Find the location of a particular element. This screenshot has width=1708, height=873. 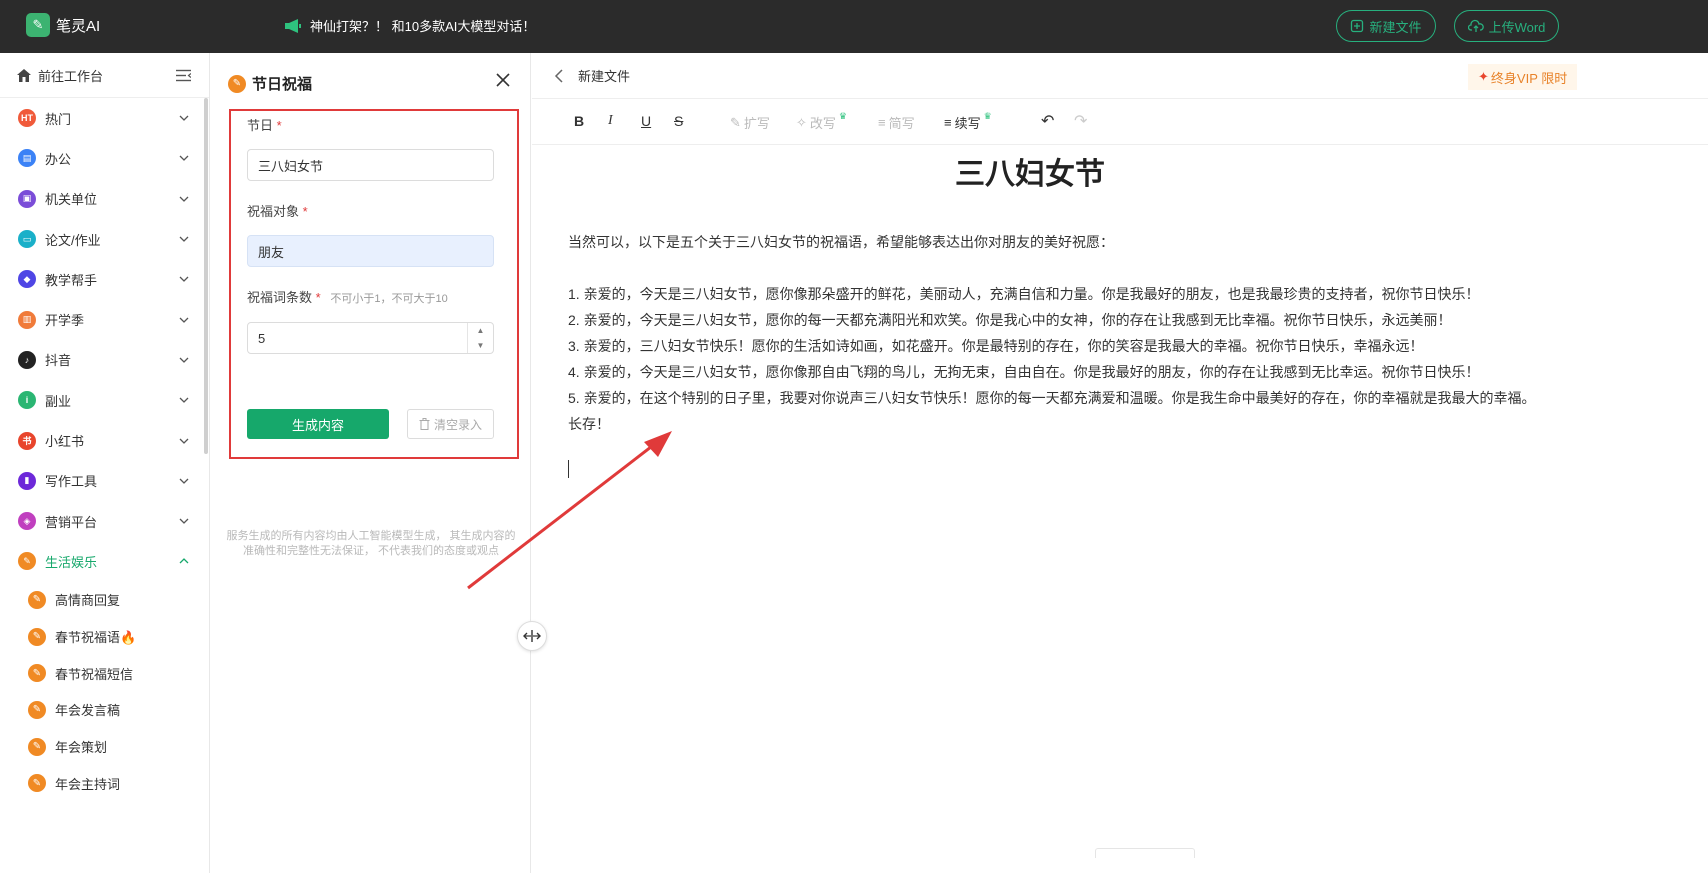

festival-input: 三八妇女节 is located at coordinates (370, 165).